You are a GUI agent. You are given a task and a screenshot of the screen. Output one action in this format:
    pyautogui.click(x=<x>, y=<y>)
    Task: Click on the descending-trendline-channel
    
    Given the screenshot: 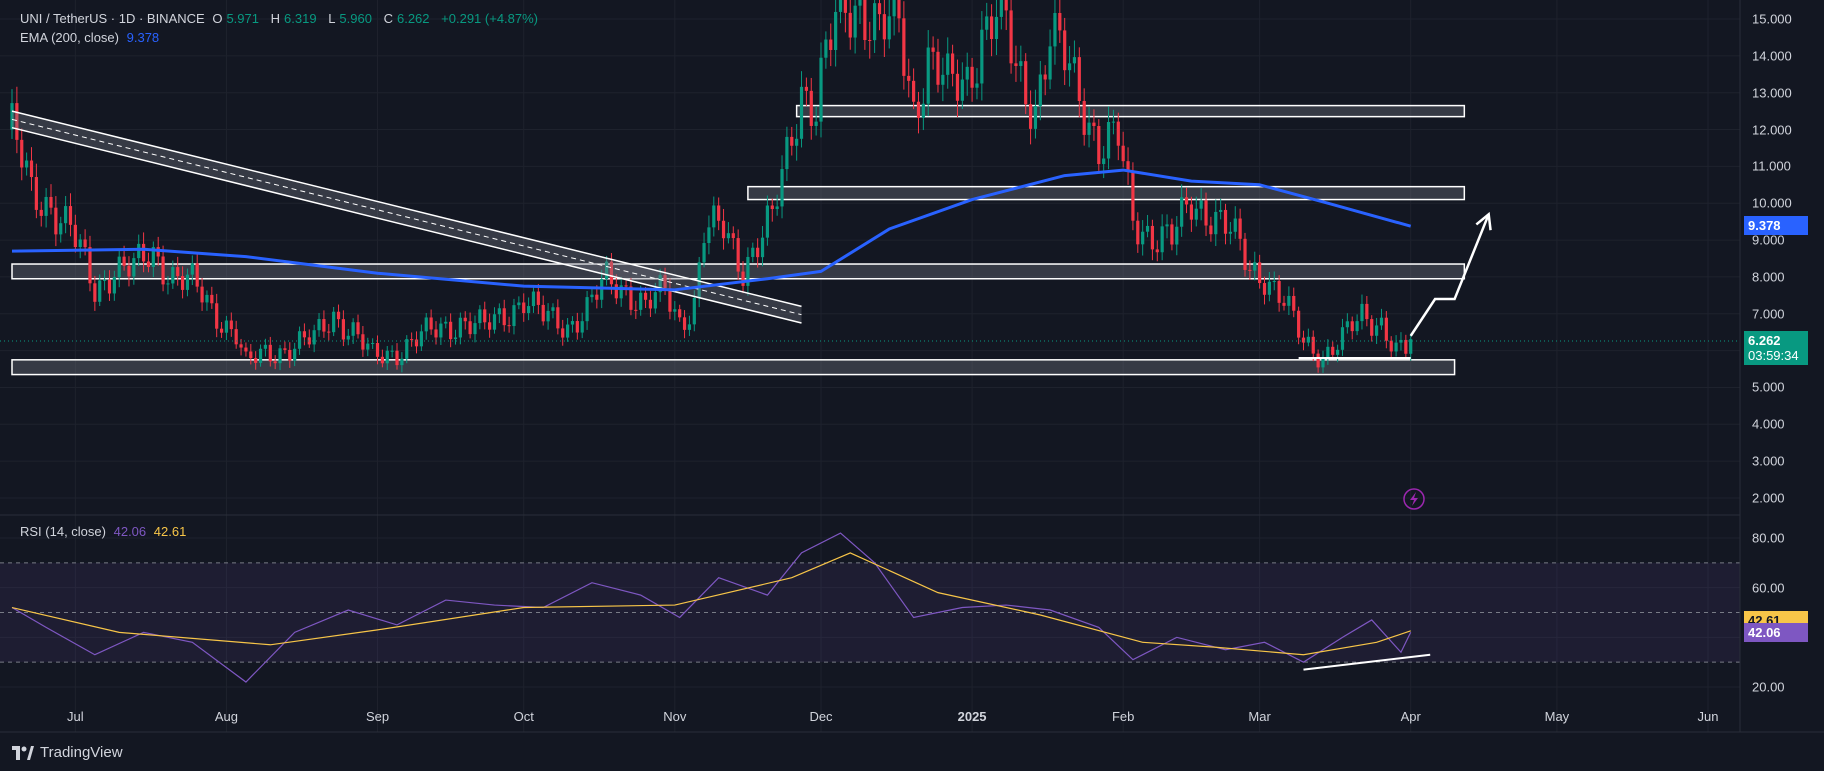 What is the action you would take?
    pyautogui.click(x=406, y=217)
    